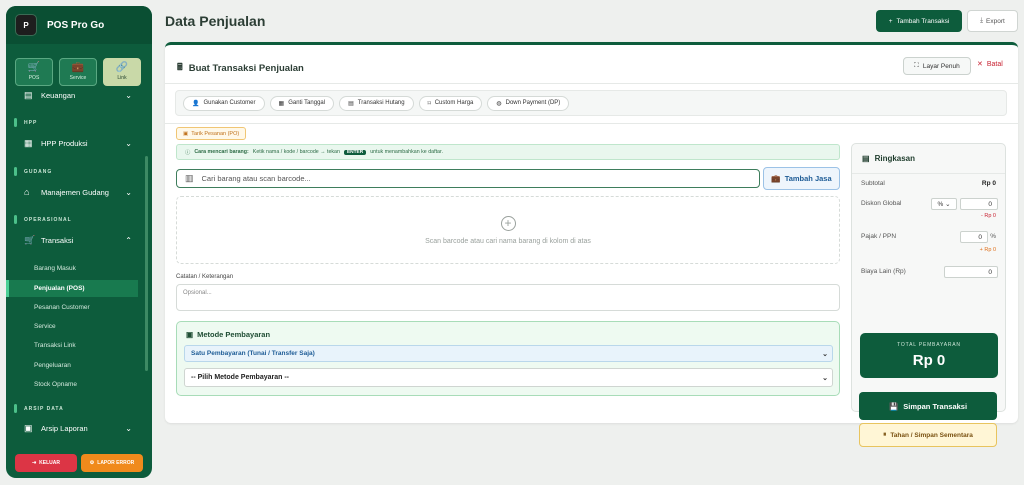 This screenshot has width=1024, height=485. I want to click on enter-key-badge: ENTER, so click(355, 152).